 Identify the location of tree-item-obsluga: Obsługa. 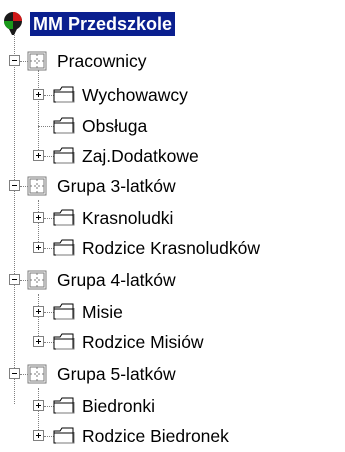
(91, 126).